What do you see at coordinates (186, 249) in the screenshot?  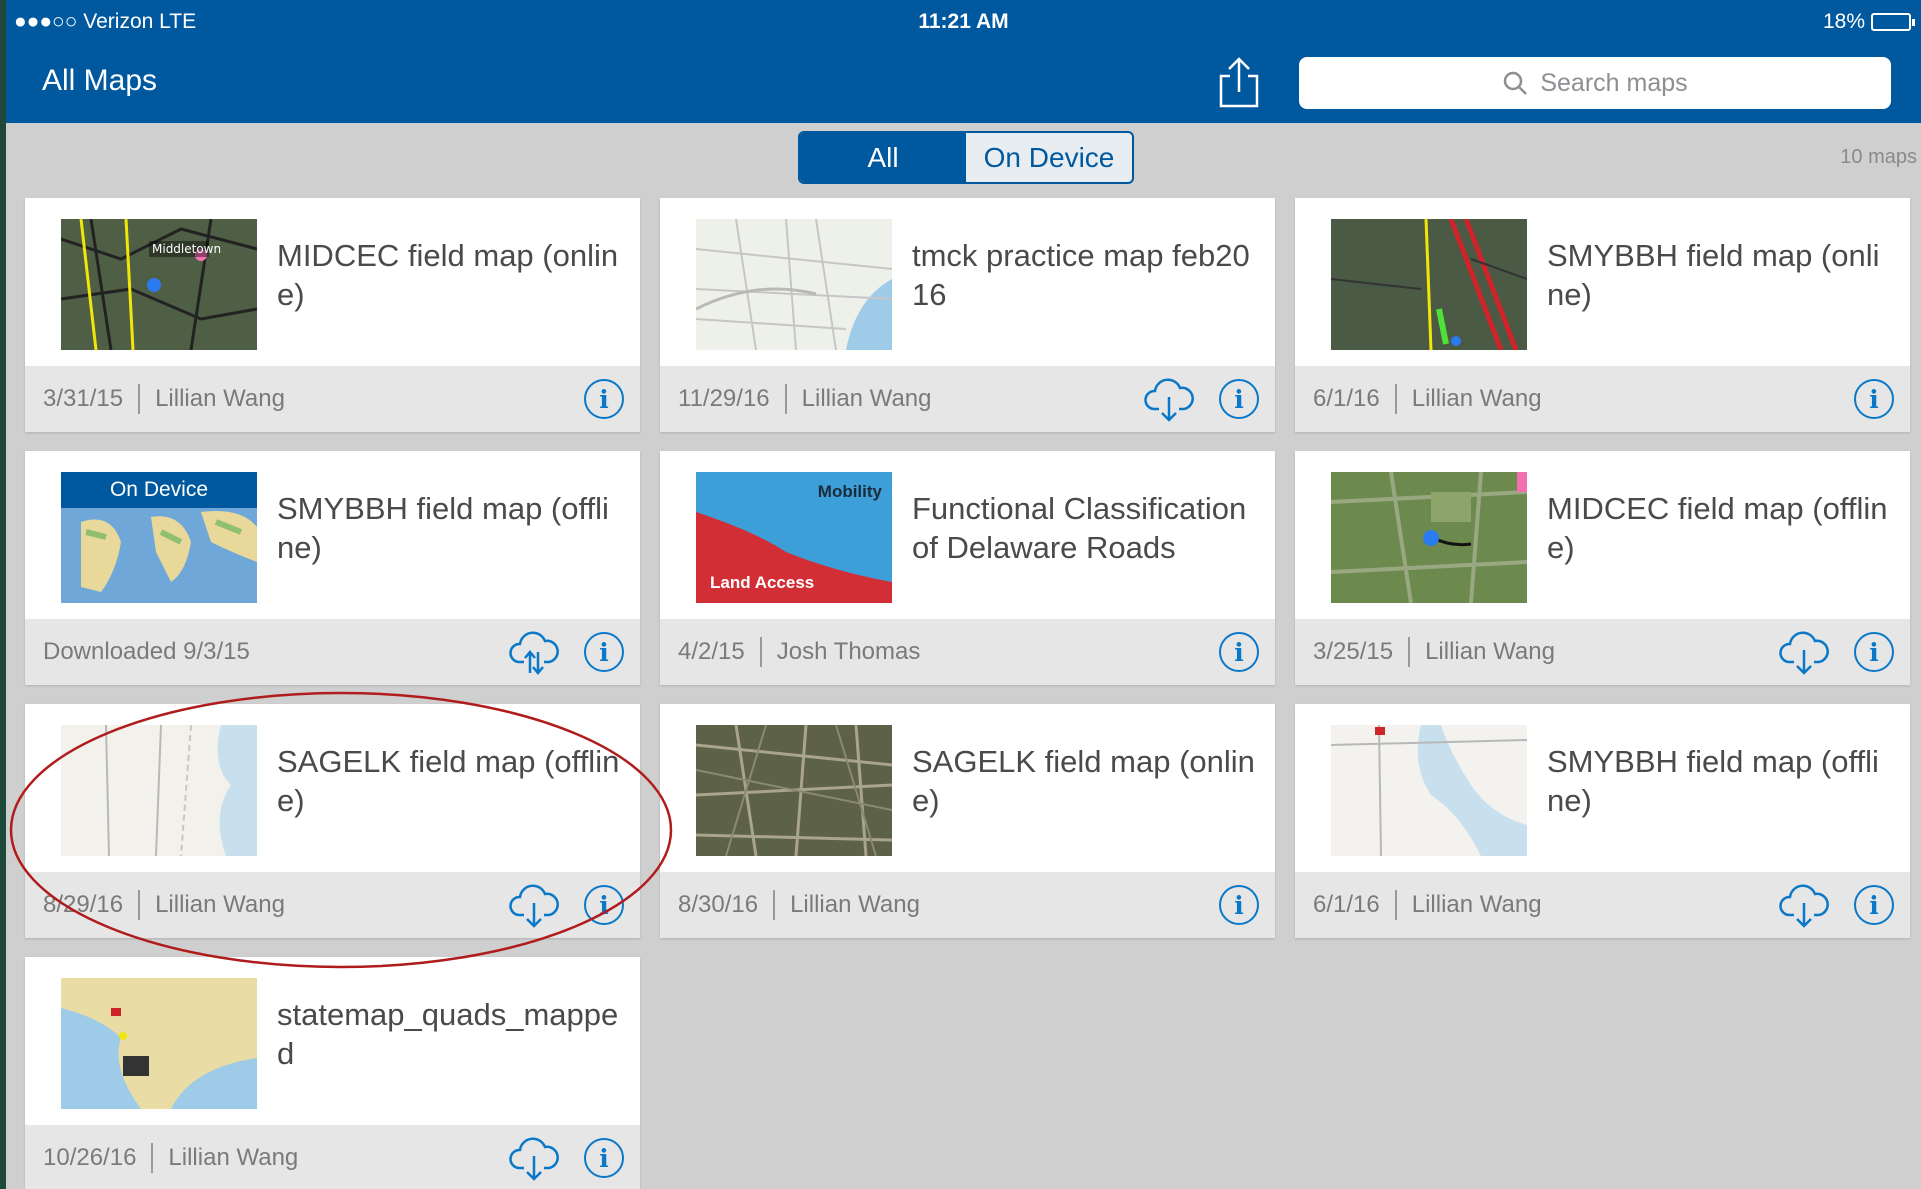 I see `svg-text: Middletown` at bounding box center [186, 249].